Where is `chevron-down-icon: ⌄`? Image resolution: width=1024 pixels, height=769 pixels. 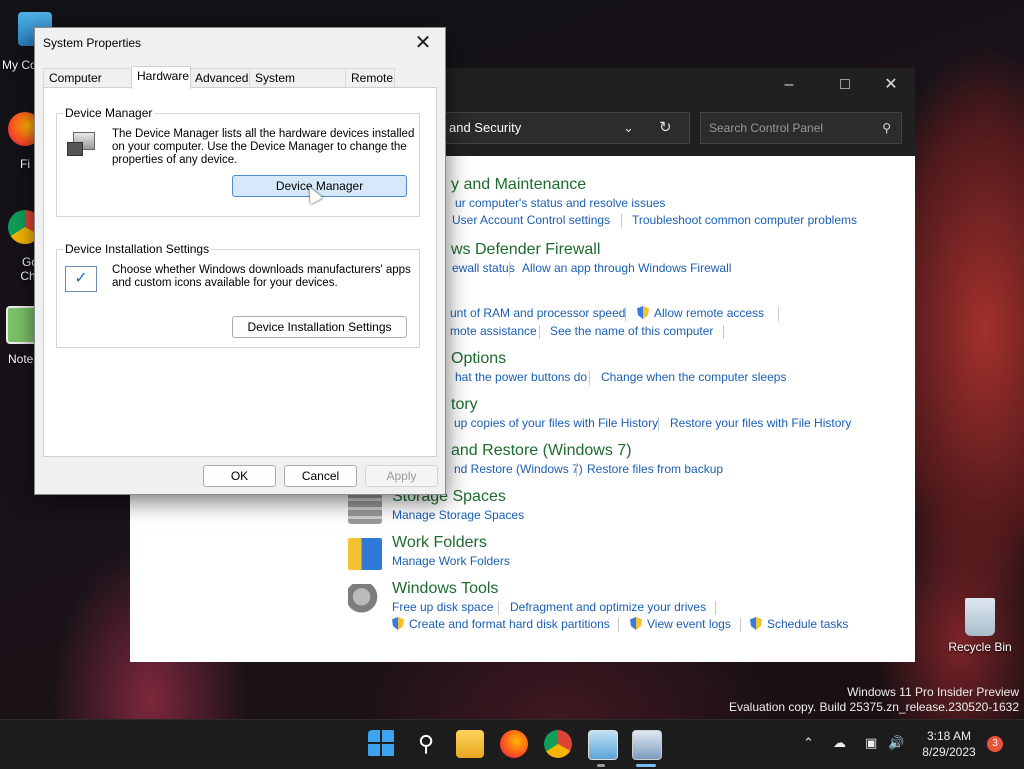
chevron-down-icon: ⌄ is located at coordinates (628, 128).